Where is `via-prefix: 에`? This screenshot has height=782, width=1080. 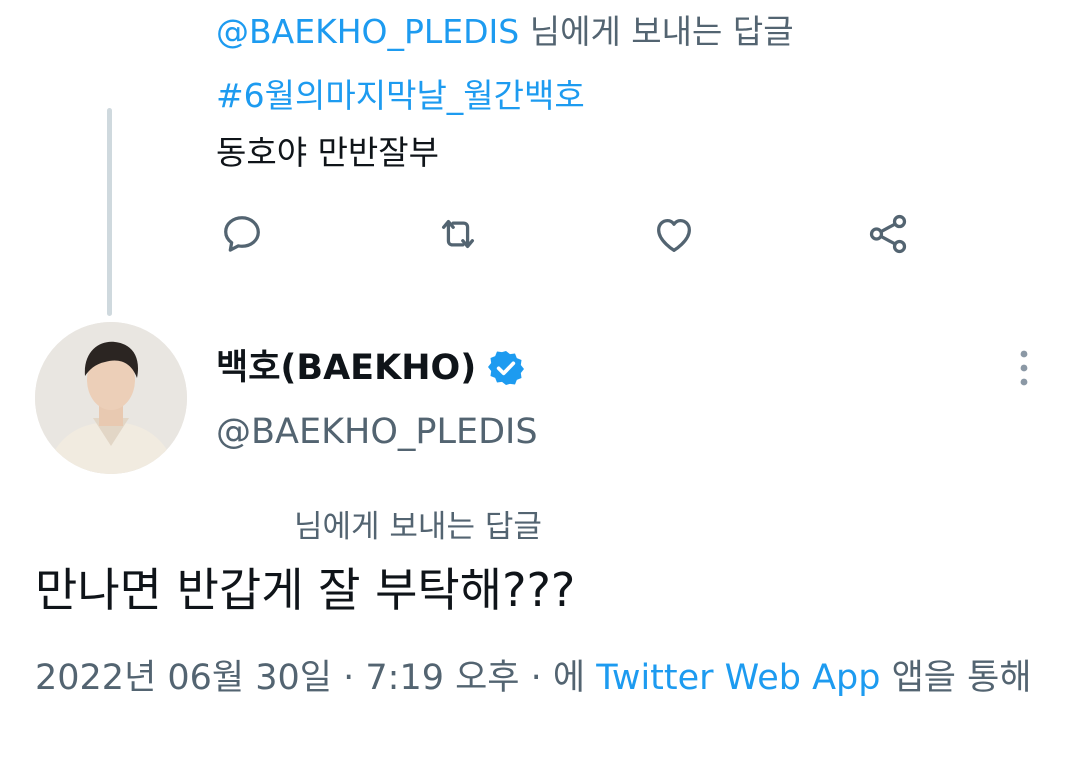 via-prefix: 에 is located at coordinates (574, 678).